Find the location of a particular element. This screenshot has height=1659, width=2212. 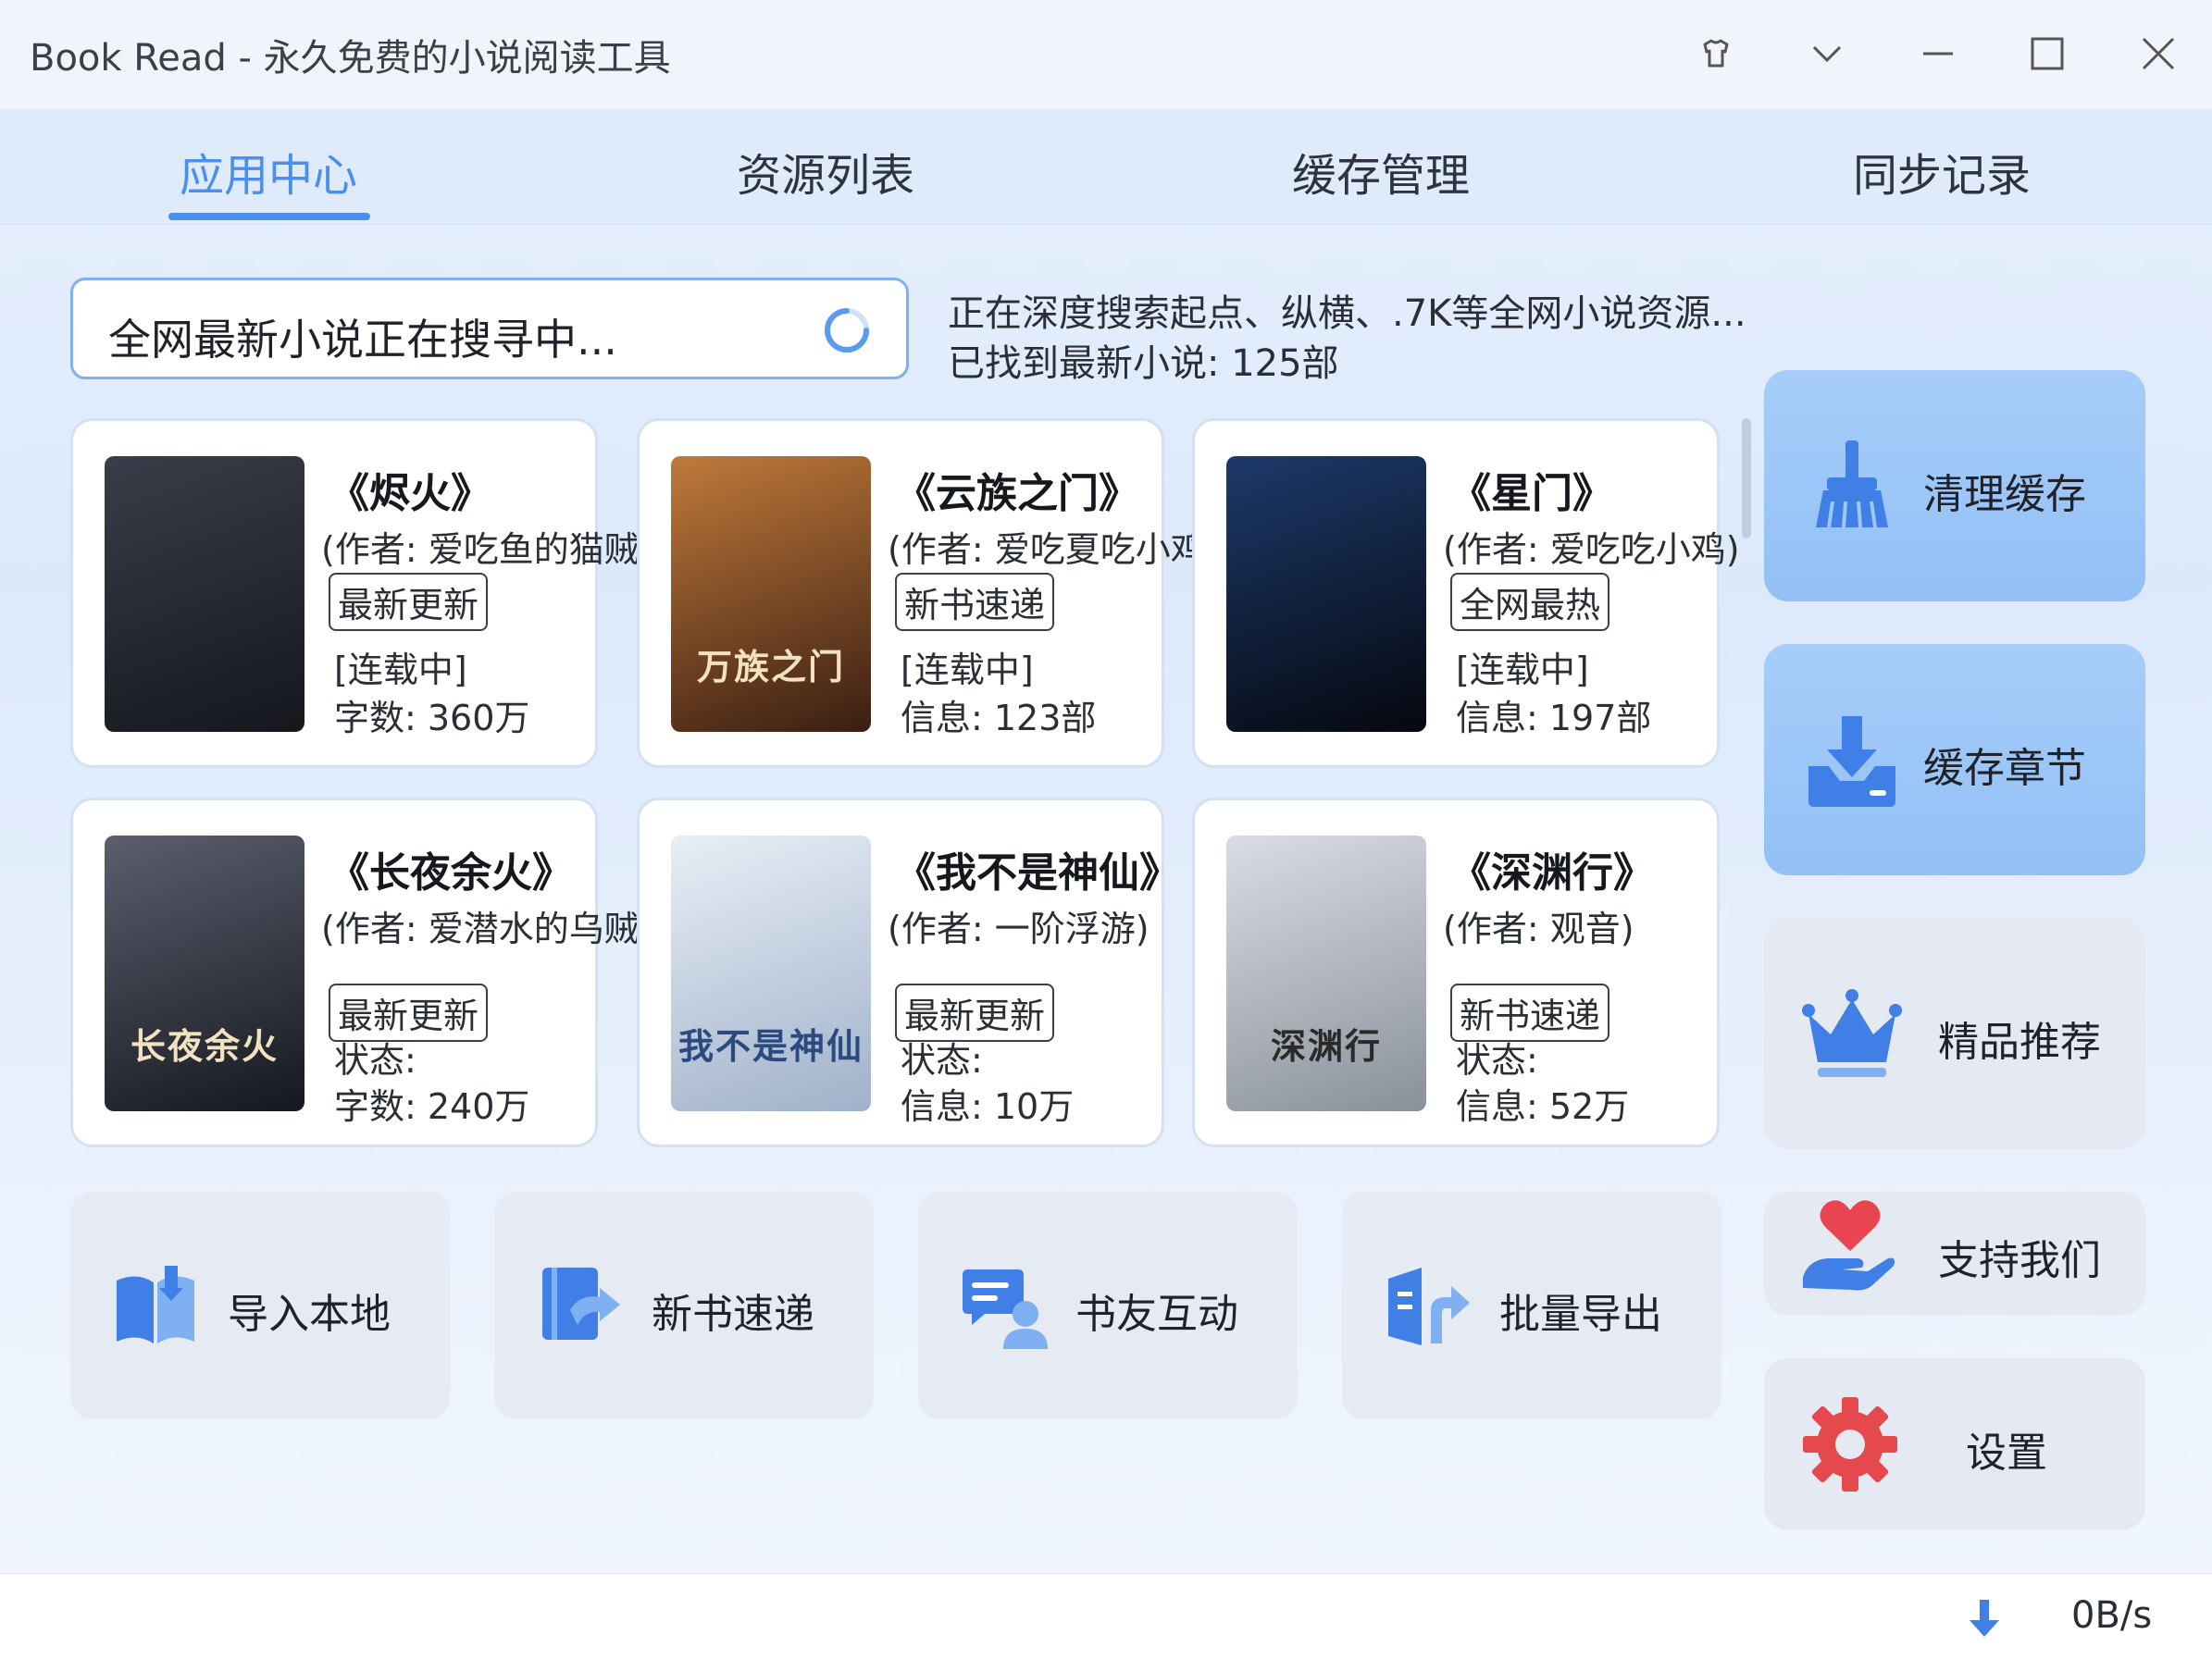

new-books-label: 新书速递 is located at coordinates (733, 1314).